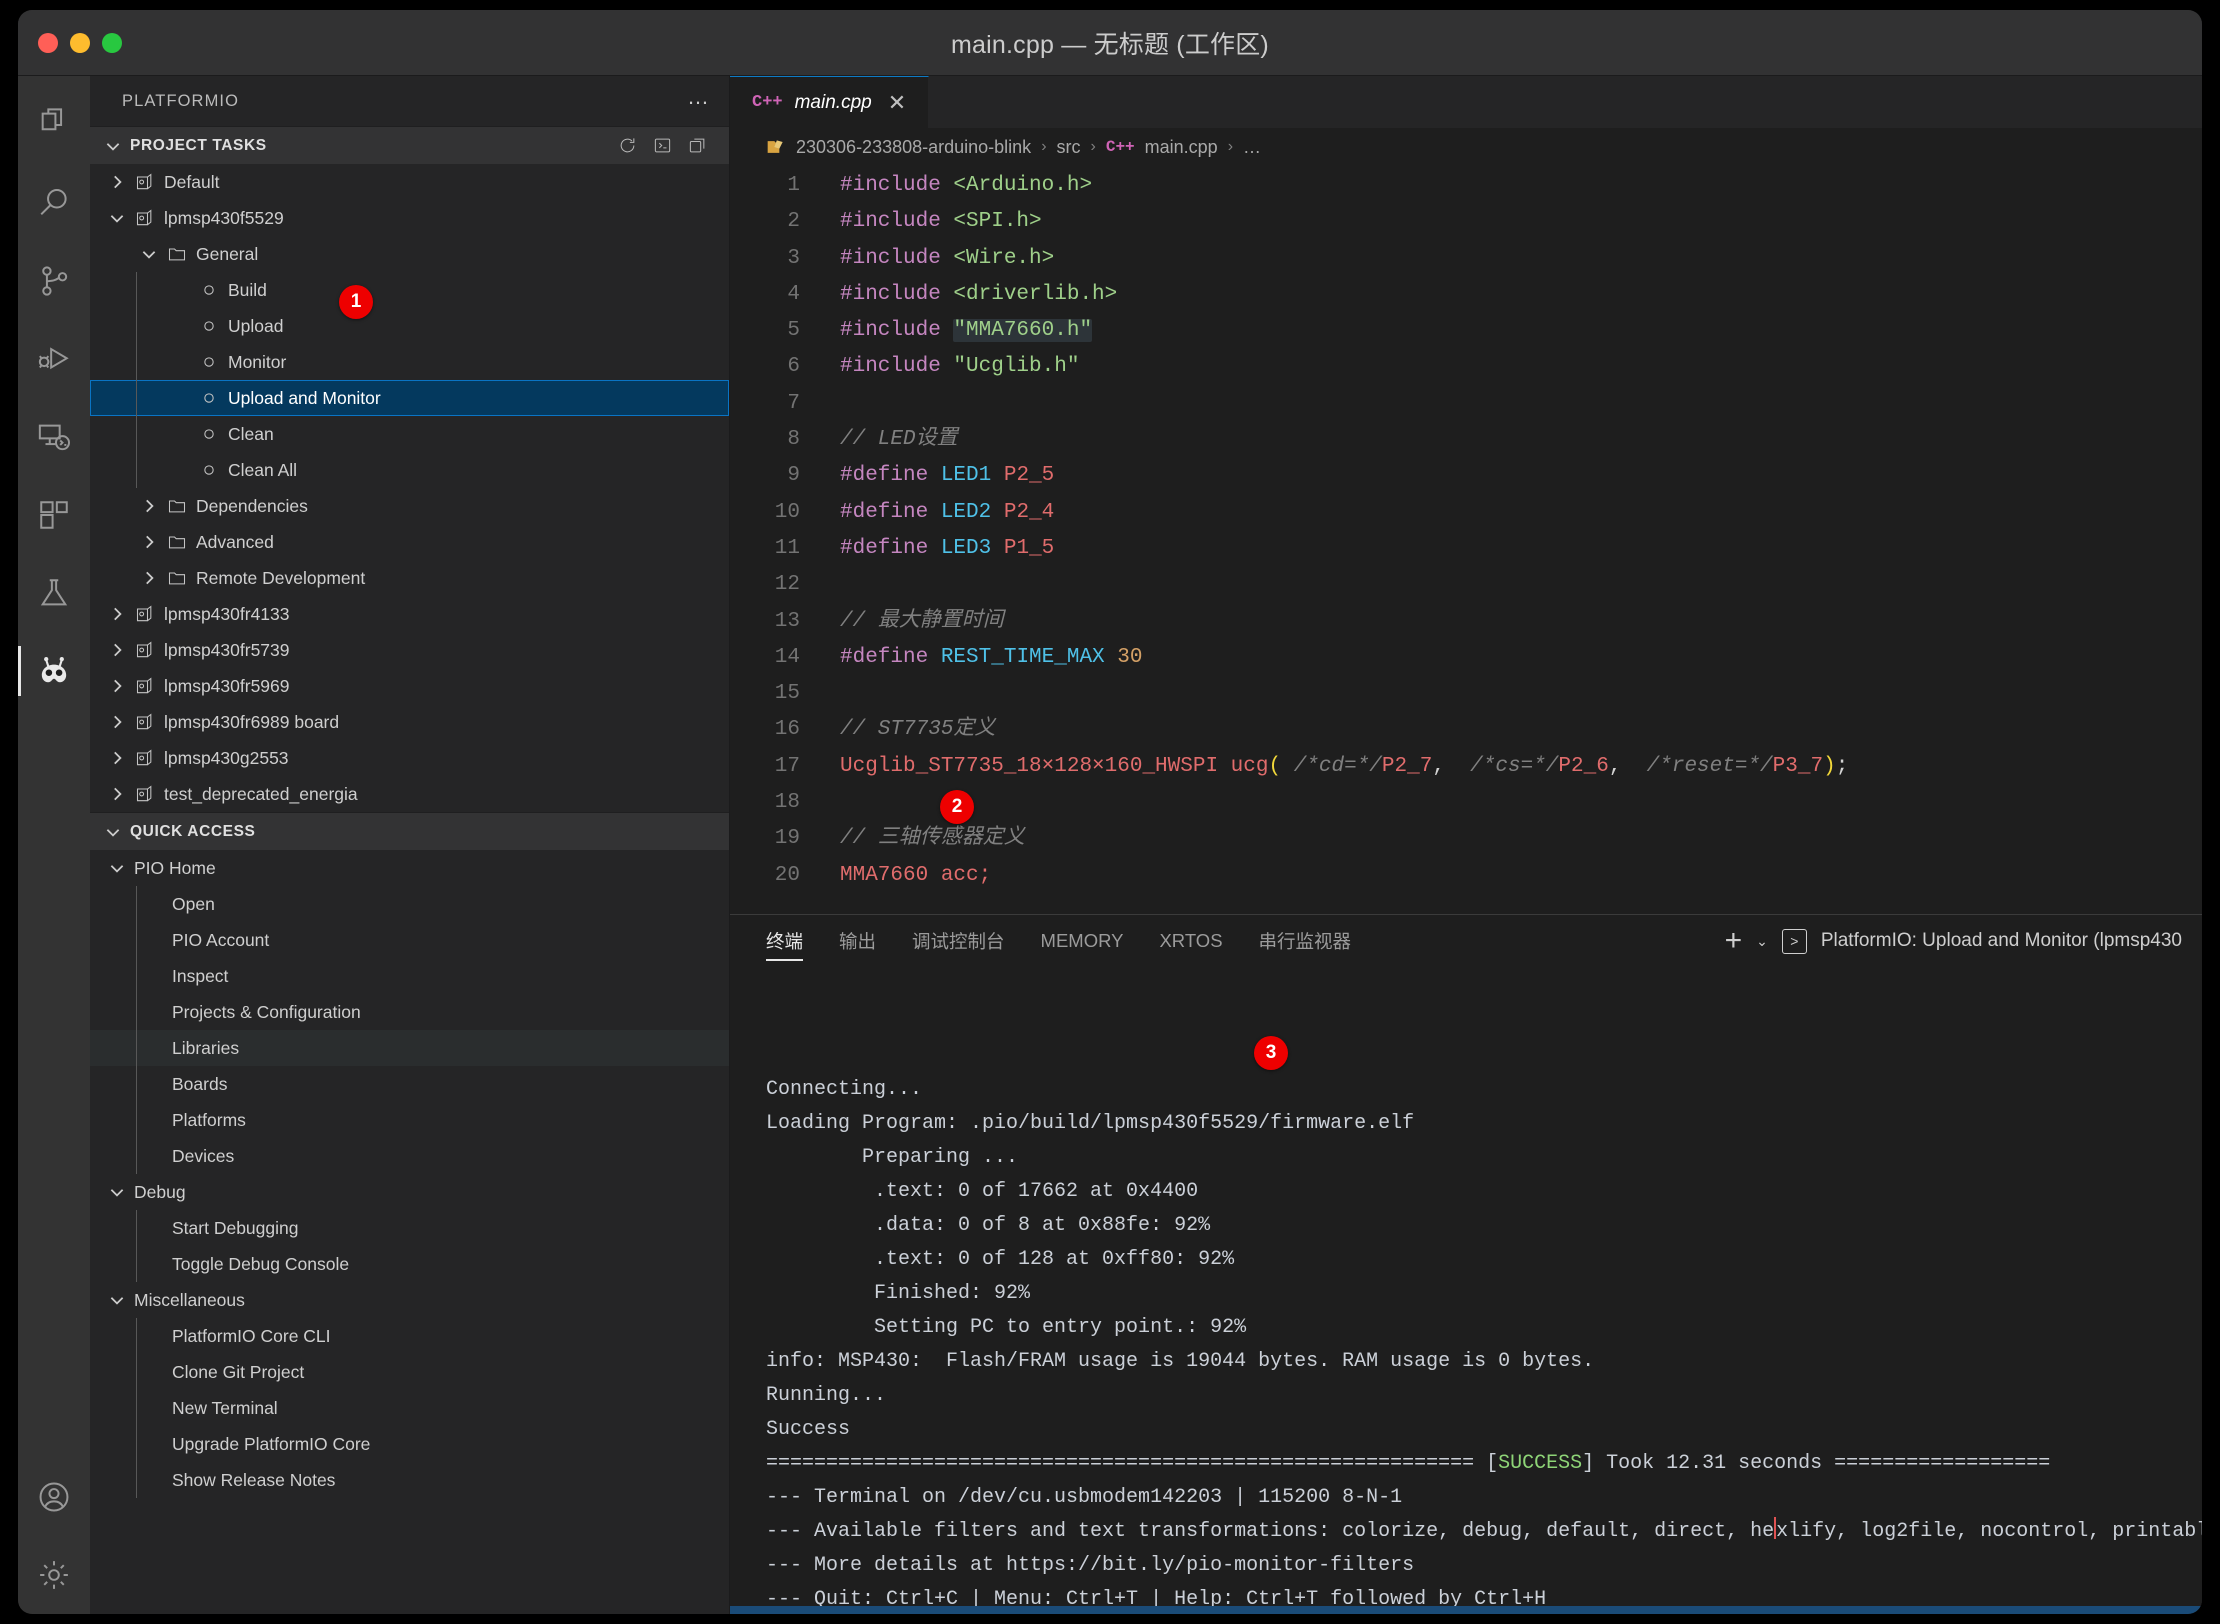 This screenshot has width=2220, height=1624. I want to click on project-task-row-clean-all: Clean All, so click(409, 470).